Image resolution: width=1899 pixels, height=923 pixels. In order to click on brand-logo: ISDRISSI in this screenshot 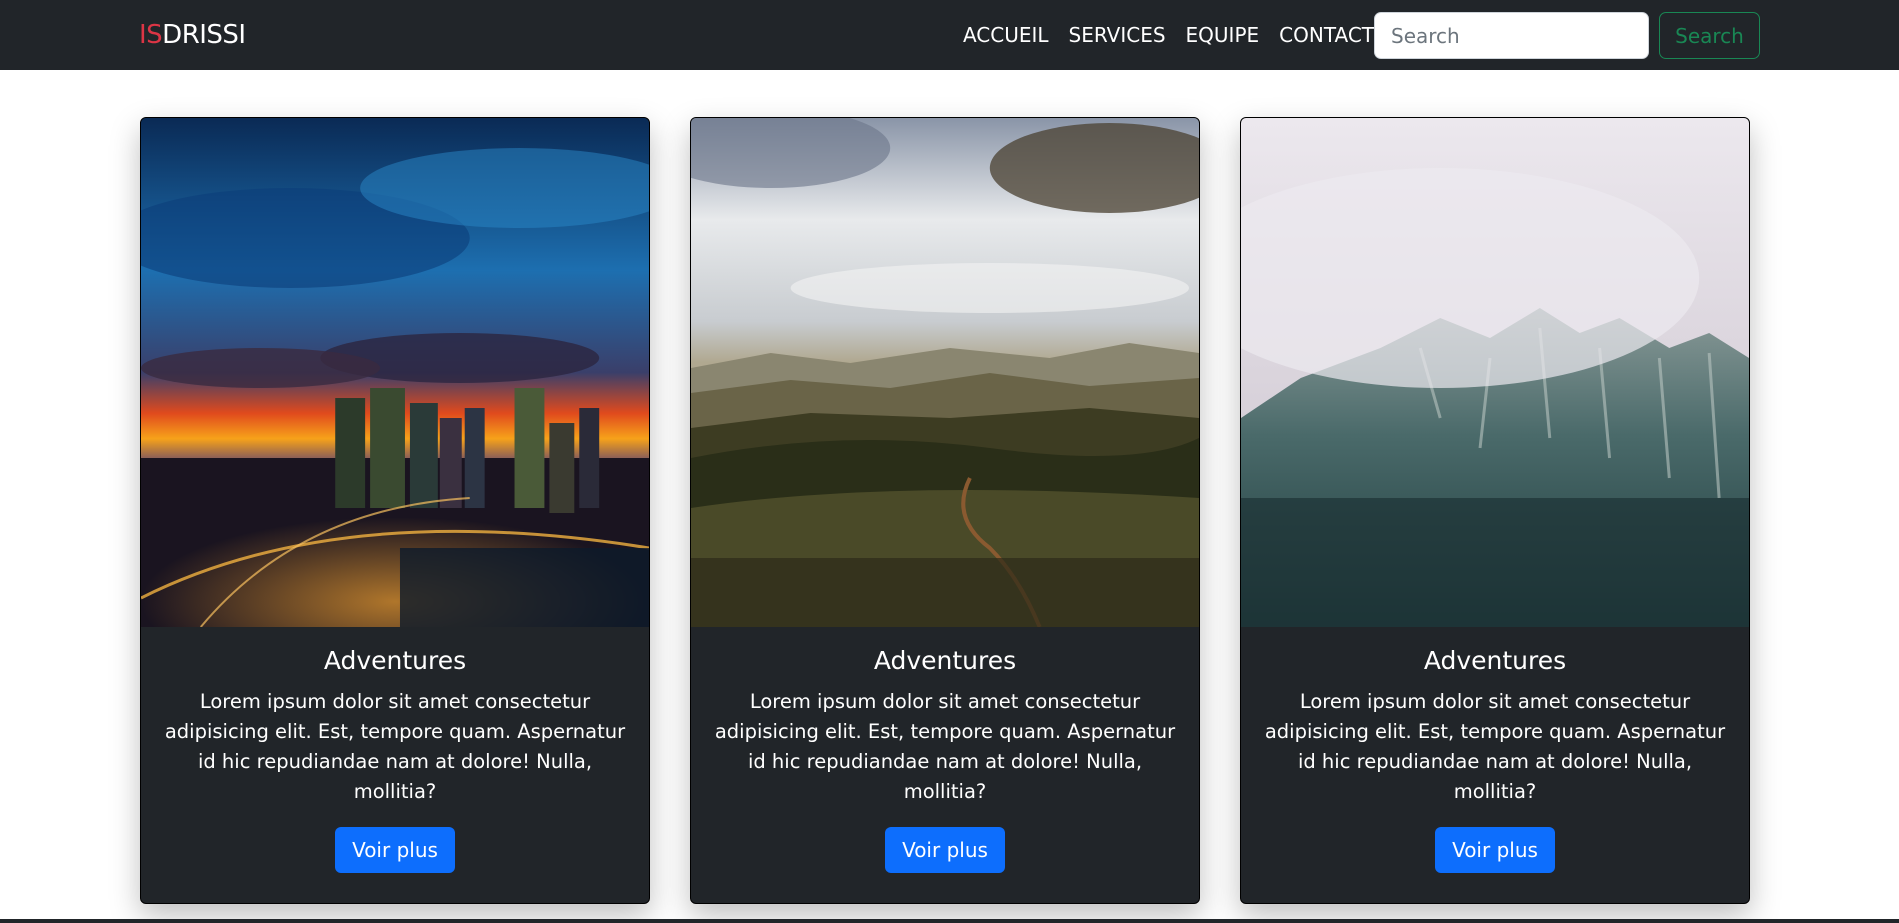, I will do `click(192, 35)`.